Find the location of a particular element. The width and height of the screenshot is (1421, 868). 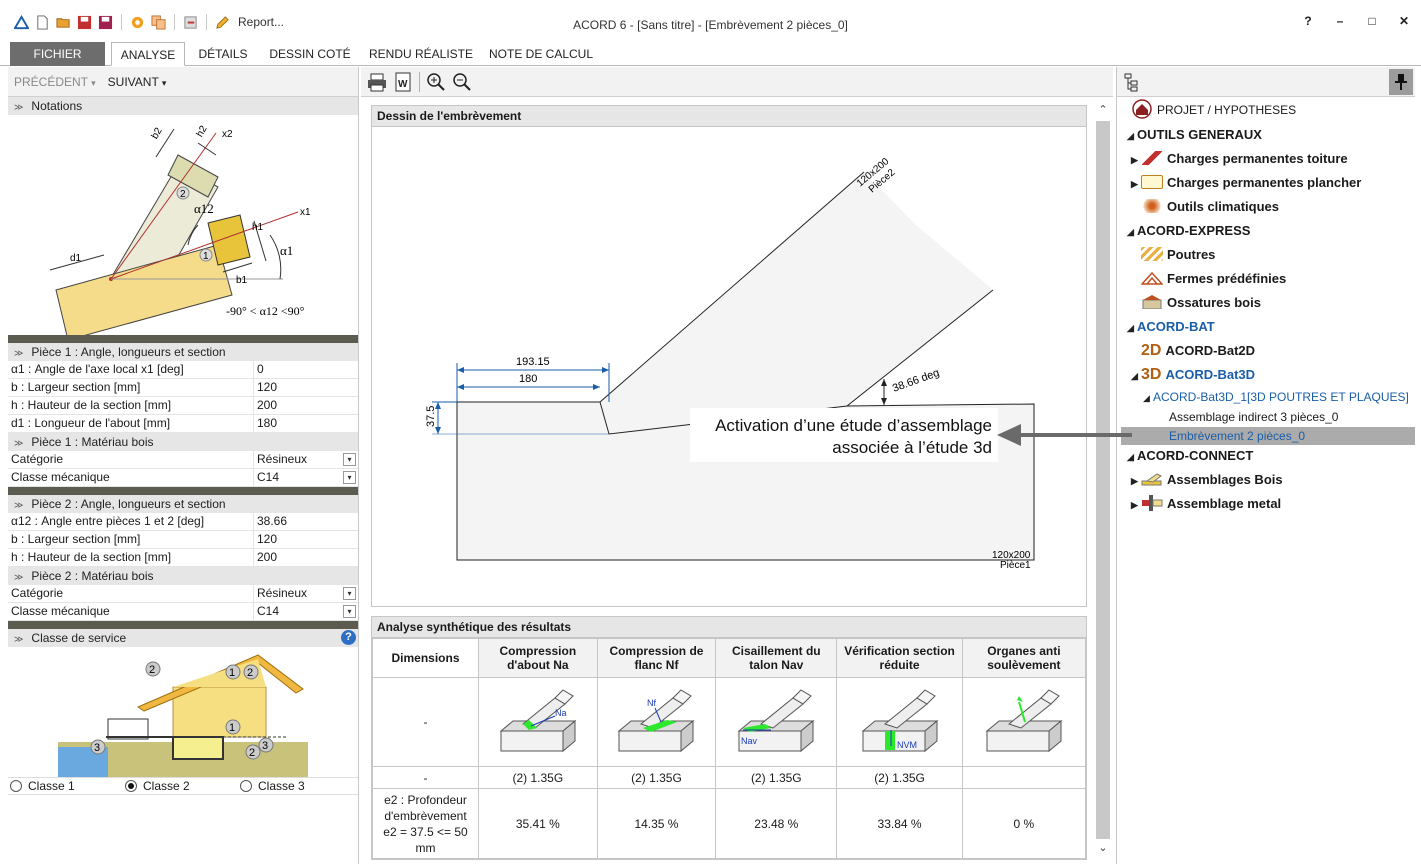

angle-arrowhead is located at coordinates (884, 401).